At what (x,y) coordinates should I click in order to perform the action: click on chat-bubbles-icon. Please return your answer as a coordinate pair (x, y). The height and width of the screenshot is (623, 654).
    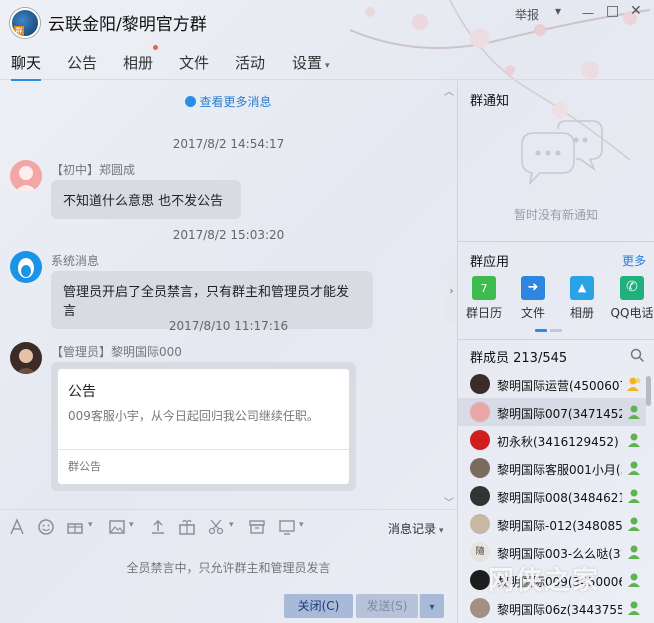
    Looking at the image, I should click on (562, 153).